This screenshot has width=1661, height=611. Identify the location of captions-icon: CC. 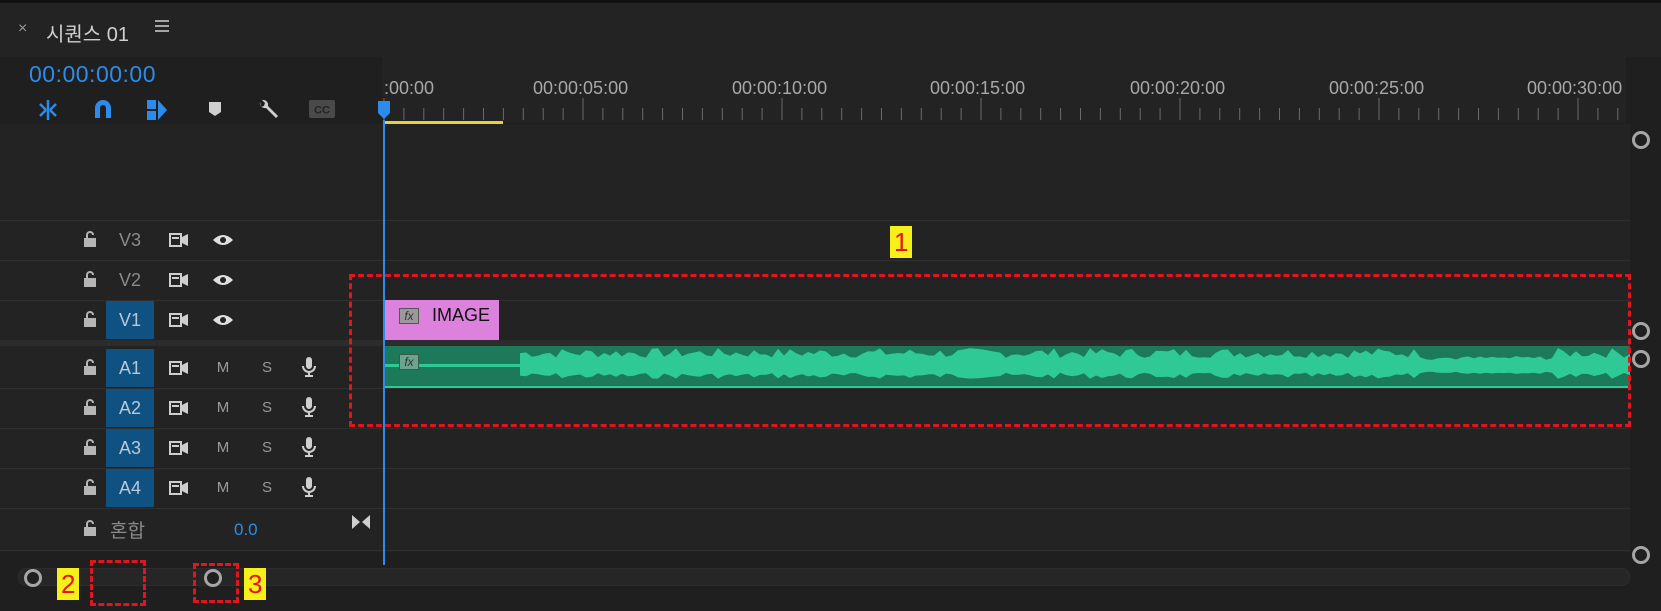
(322, 109).